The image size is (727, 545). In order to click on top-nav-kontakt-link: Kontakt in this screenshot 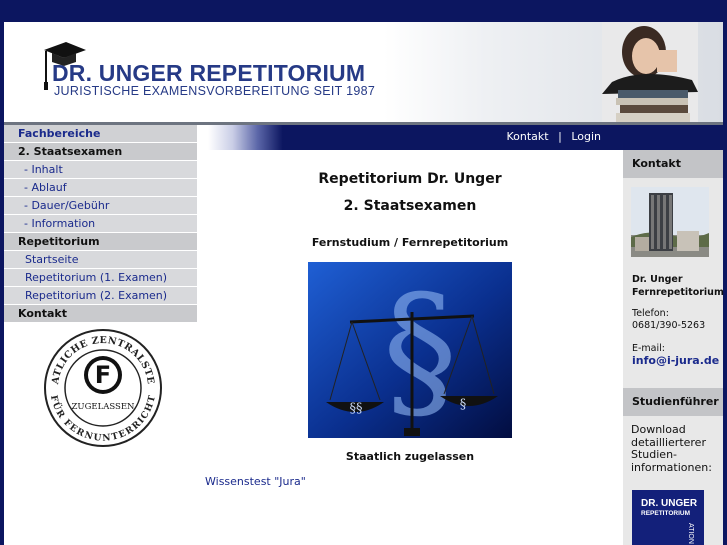, I will do `click(527, 136)`.